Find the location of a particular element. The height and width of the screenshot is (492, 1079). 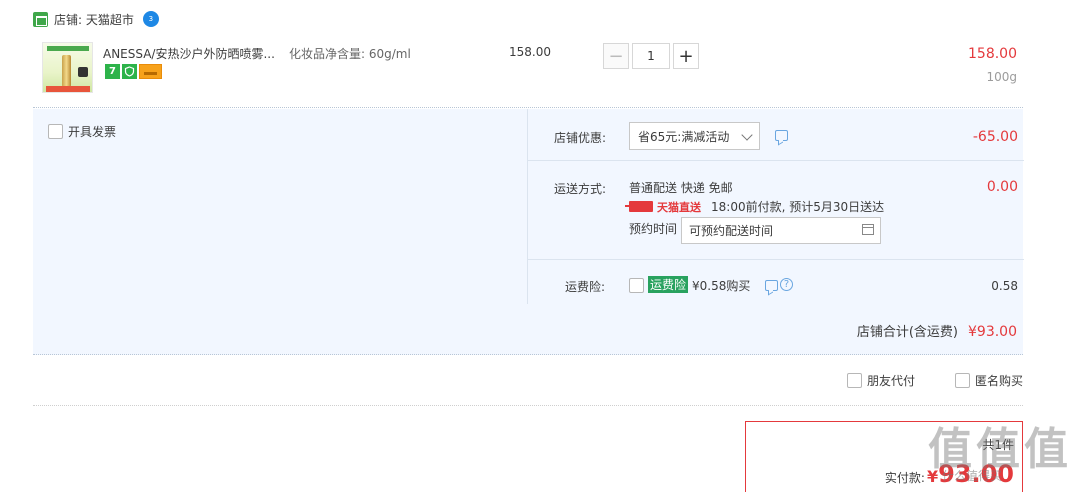

anonymous-checkbox is located at coordinates (962, 380).